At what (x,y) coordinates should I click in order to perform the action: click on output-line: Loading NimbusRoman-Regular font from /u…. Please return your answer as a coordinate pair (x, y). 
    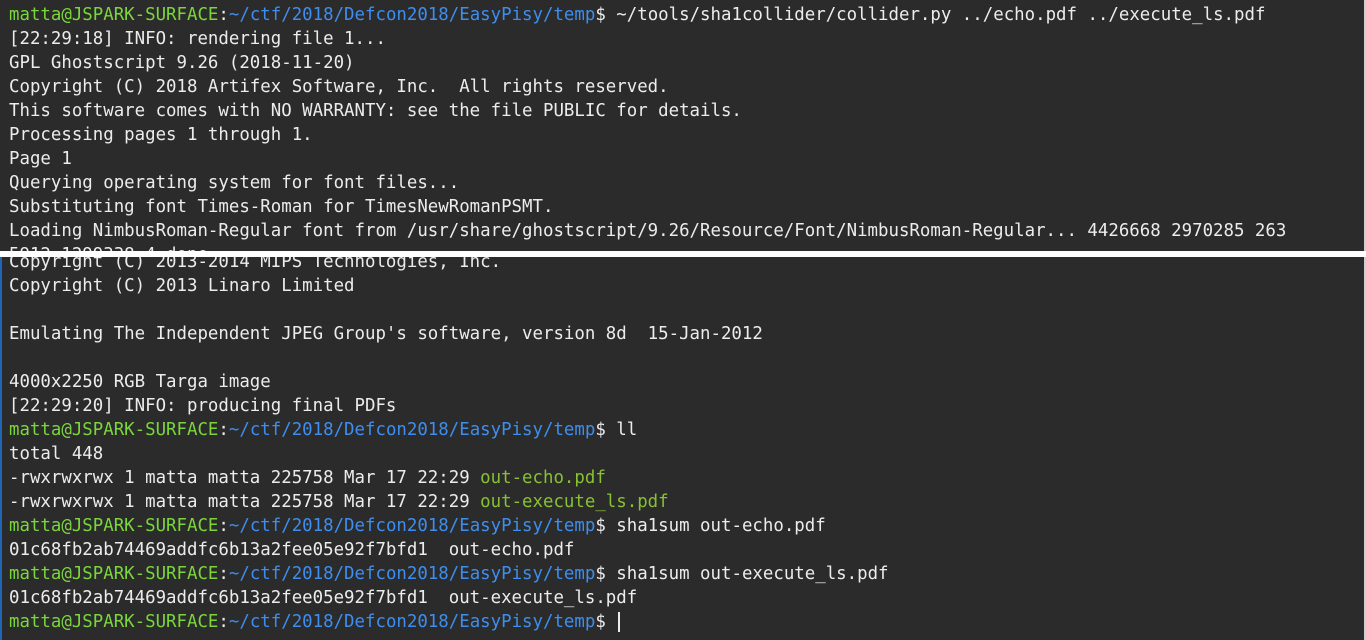
    Looking at the image, I should click on (648, 231).